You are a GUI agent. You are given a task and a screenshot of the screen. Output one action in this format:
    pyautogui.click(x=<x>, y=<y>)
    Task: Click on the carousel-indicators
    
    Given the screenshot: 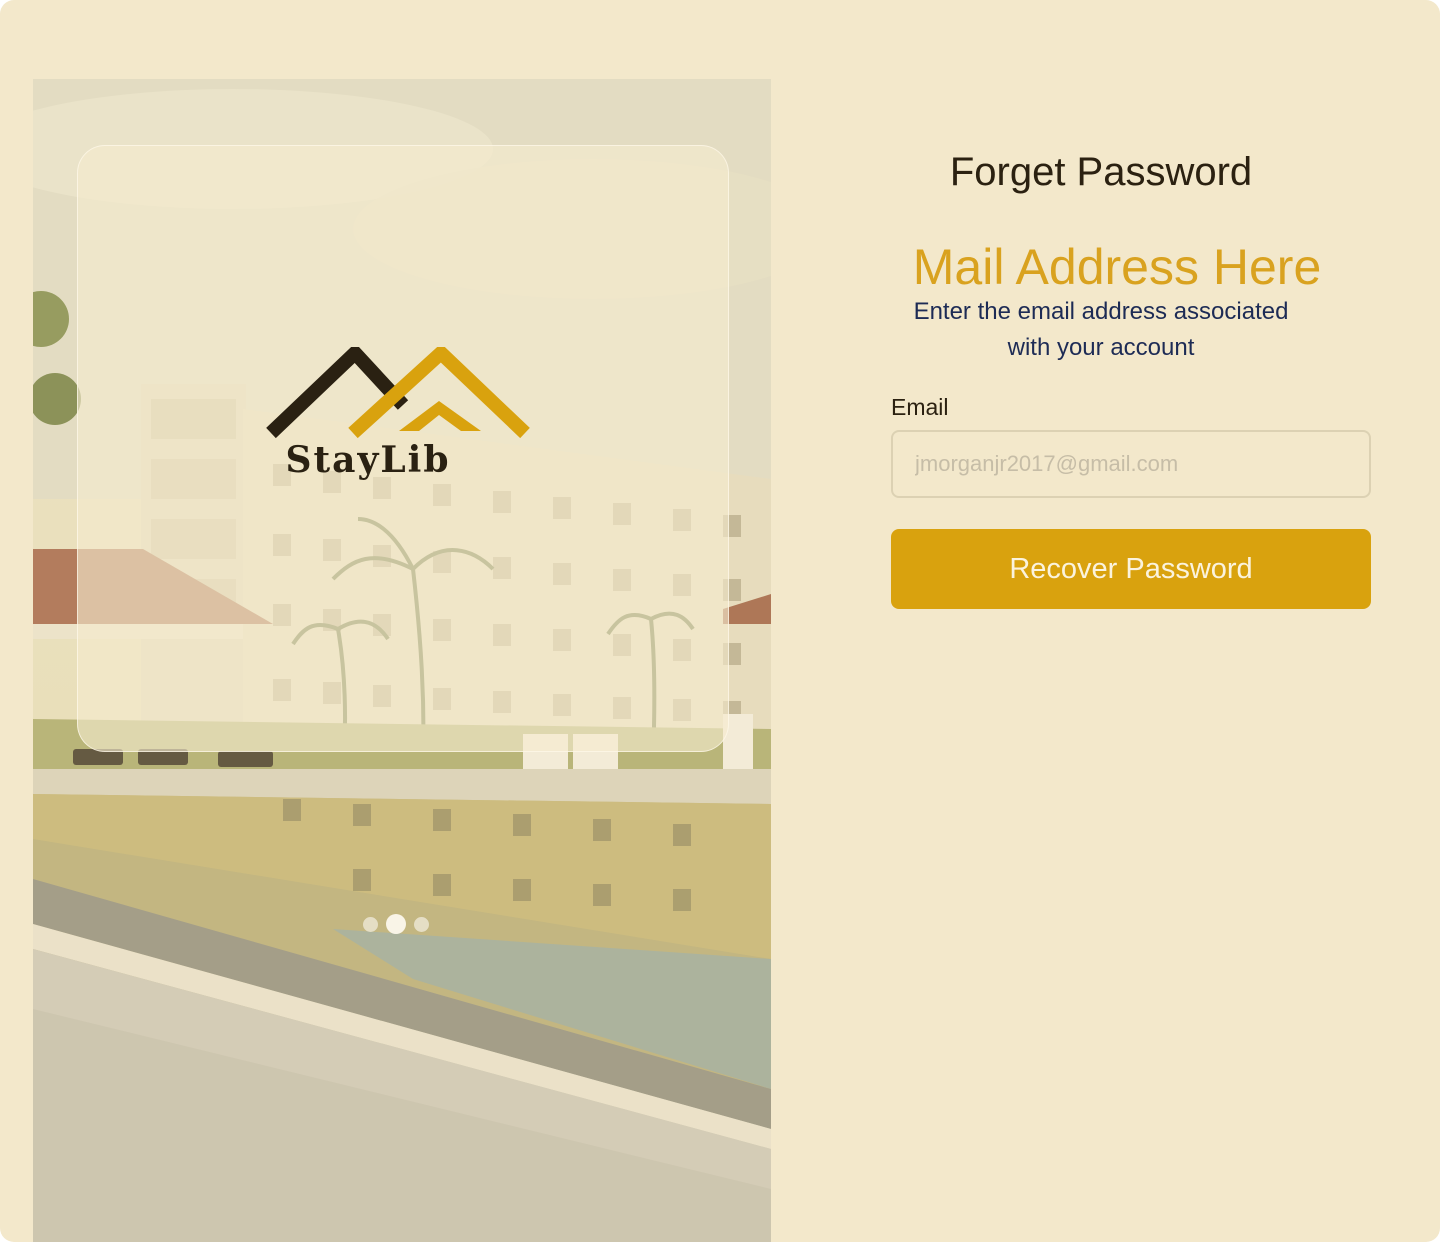 What is the action you would take?
    pyautogui.click(x=396, y=924)
    